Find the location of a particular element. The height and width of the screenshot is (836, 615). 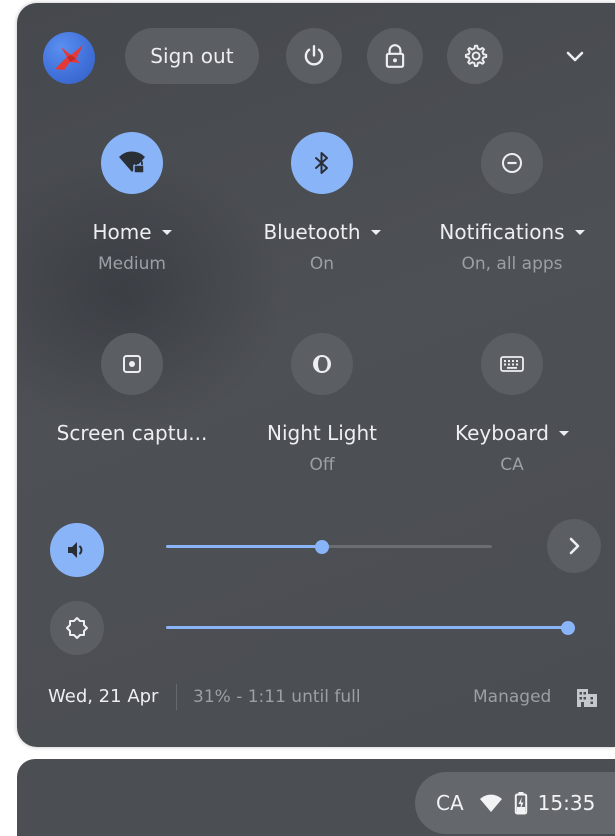

night-light-toggle is located at coordinates (322, 364).